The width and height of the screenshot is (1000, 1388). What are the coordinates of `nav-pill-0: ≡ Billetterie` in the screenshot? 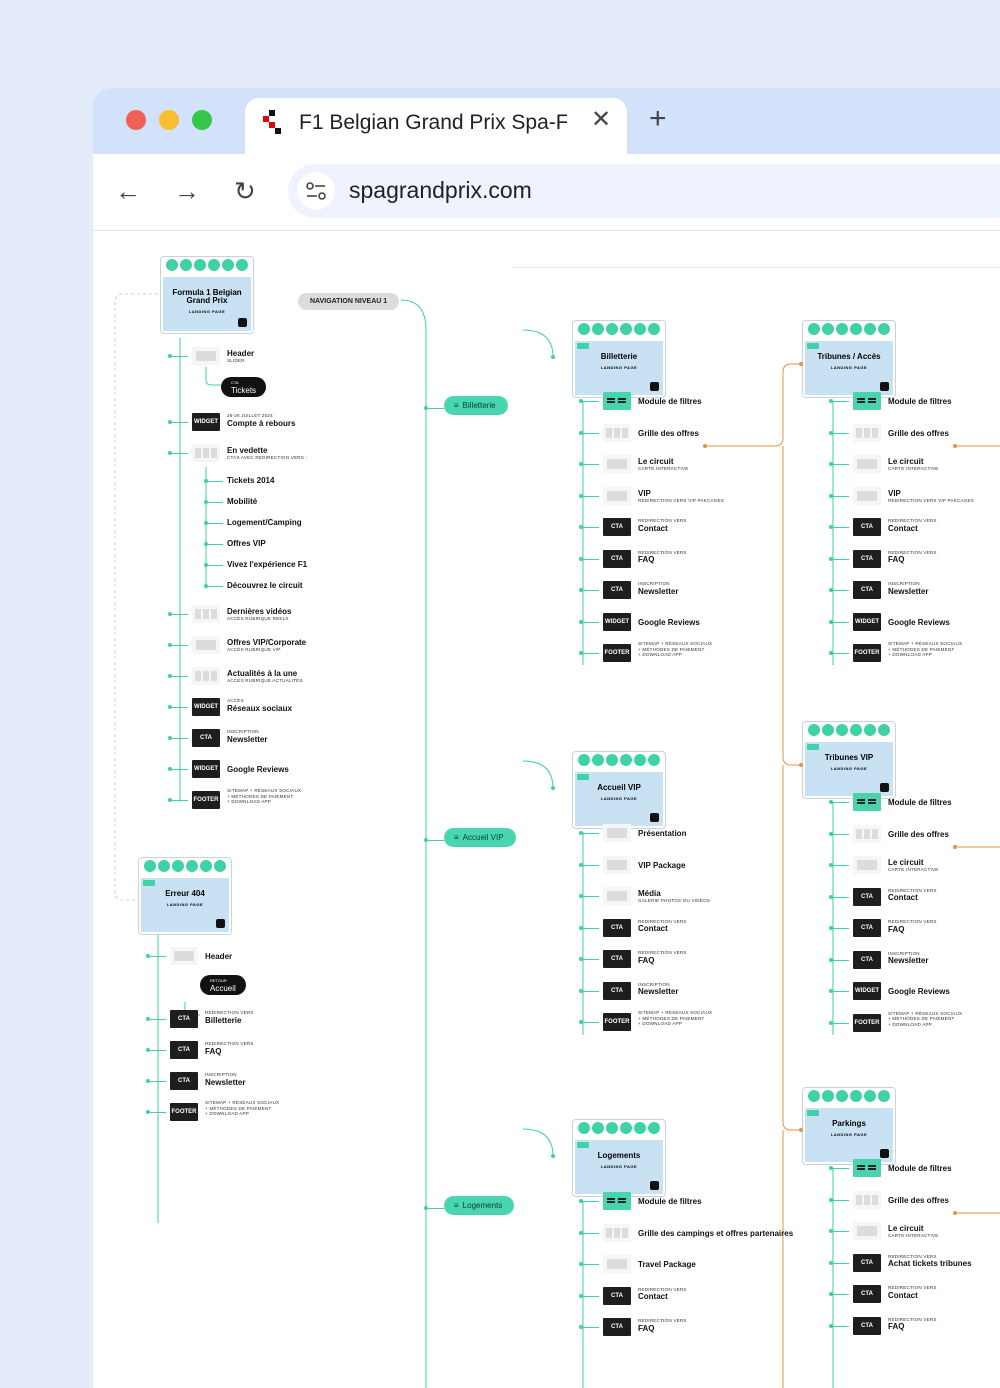 It's located at (476, 405).